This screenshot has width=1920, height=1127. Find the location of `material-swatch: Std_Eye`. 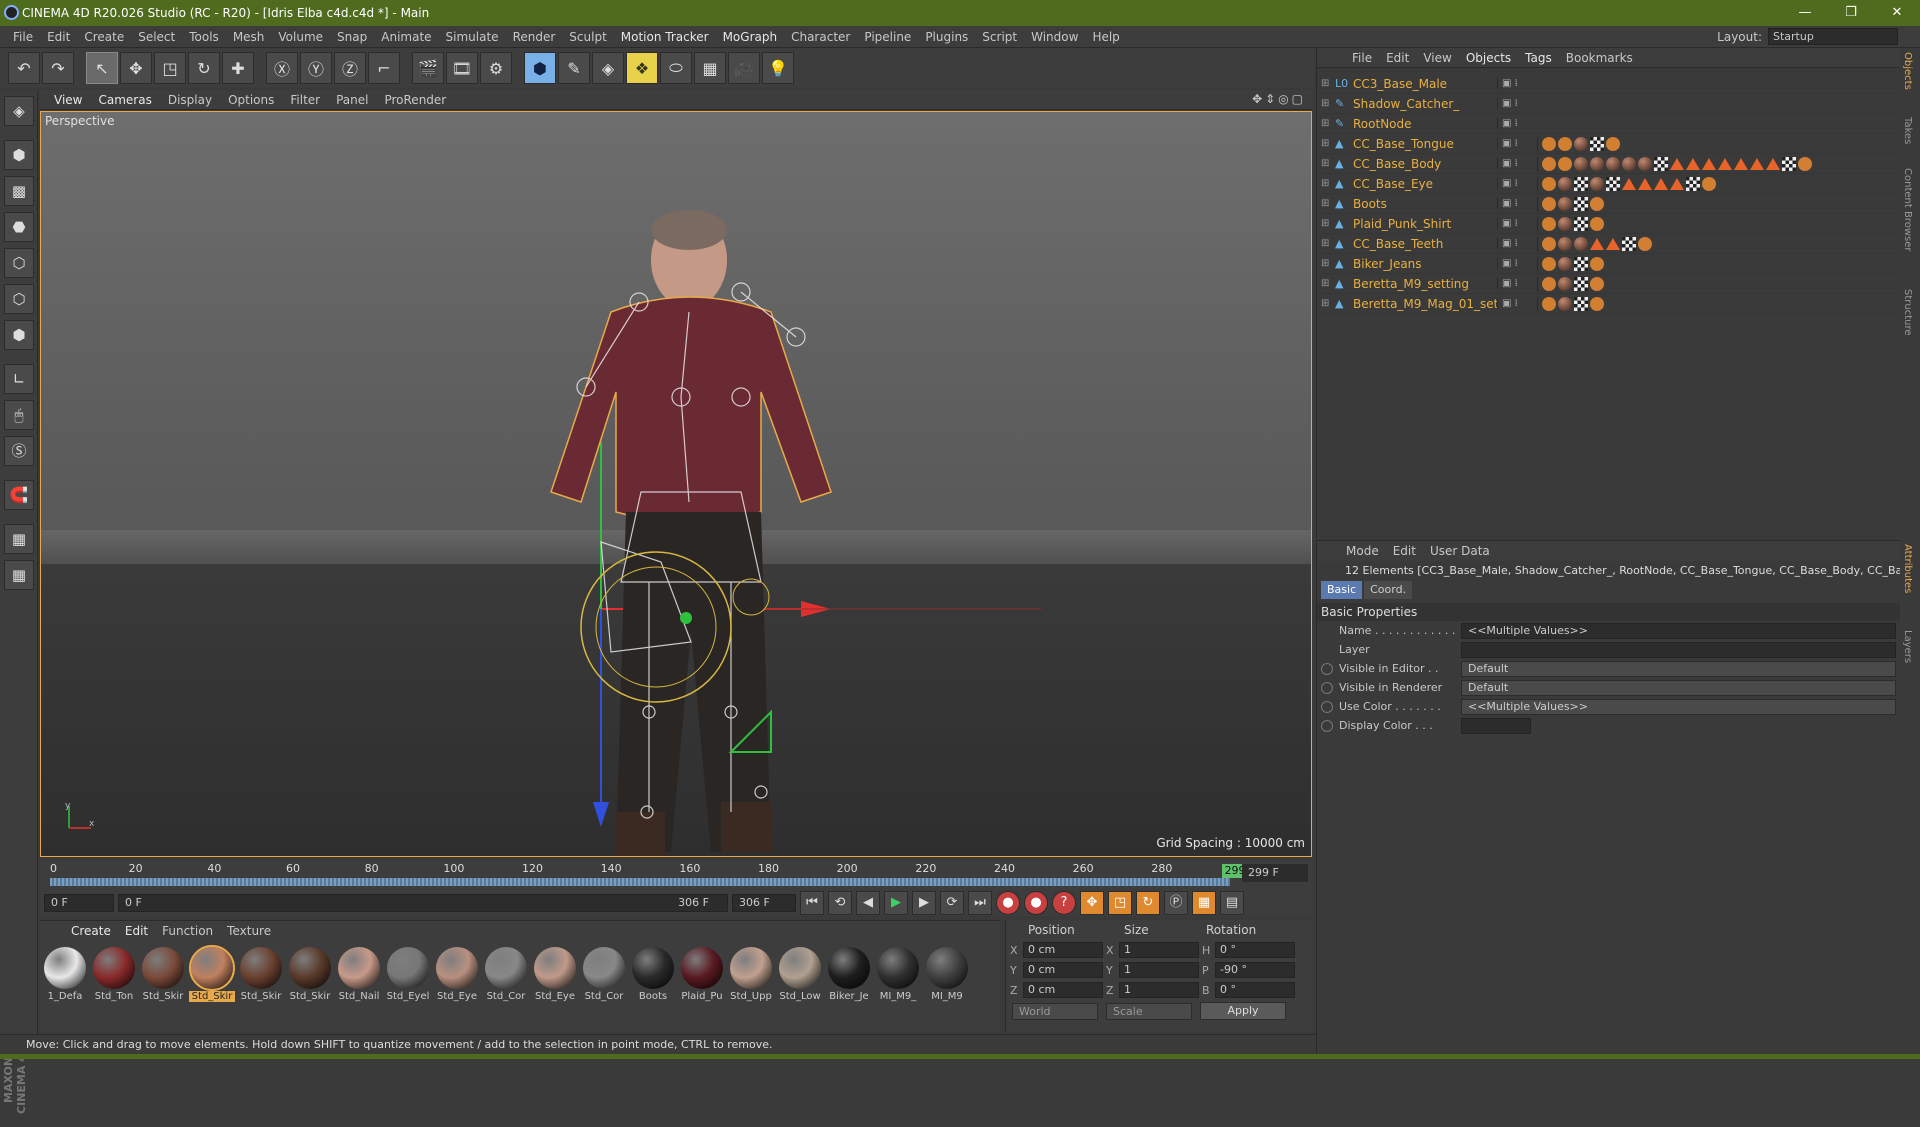

material-swatch: Std_Eye is located at coordinates (555, 978).